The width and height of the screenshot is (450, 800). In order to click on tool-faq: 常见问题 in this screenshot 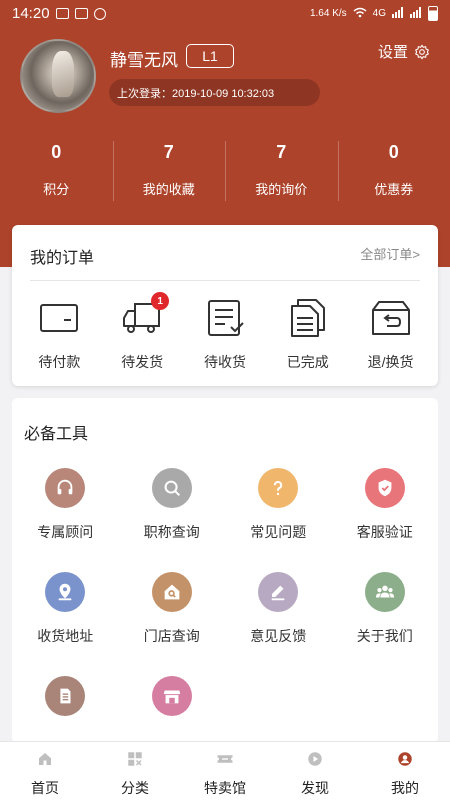, I will do `click(278, 505)`.